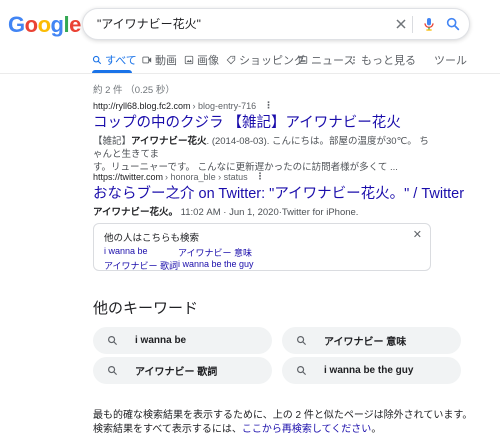 Image resolution: width=500 pixels, height=445 pixels. Describe the element at coordinates (141, 265) in the screenshot. I see `related-search-link: アイワナビー 歌詞` at that location.